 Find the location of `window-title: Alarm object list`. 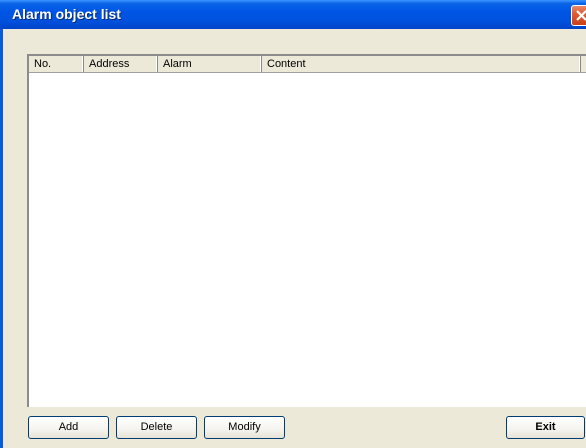

window-title: Alarm object list is located at coordinates (66, 14).